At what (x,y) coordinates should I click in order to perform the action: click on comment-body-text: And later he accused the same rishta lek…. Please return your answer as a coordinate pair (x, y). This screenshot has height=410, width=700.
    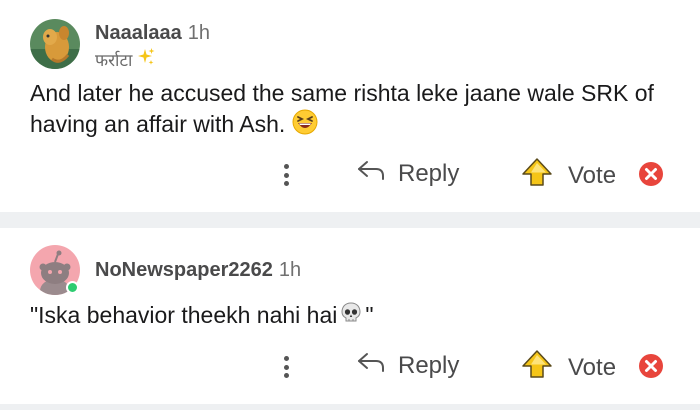
    Looking at the image, I should click on (342, 109).